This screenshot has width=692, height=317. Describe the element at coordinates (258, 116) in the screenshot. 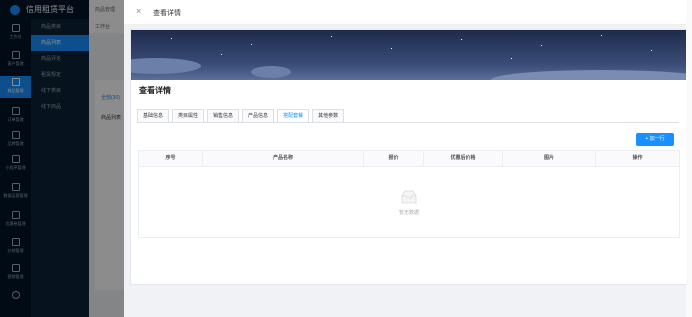

I see `tab-product-info: 产品信息` at that location.